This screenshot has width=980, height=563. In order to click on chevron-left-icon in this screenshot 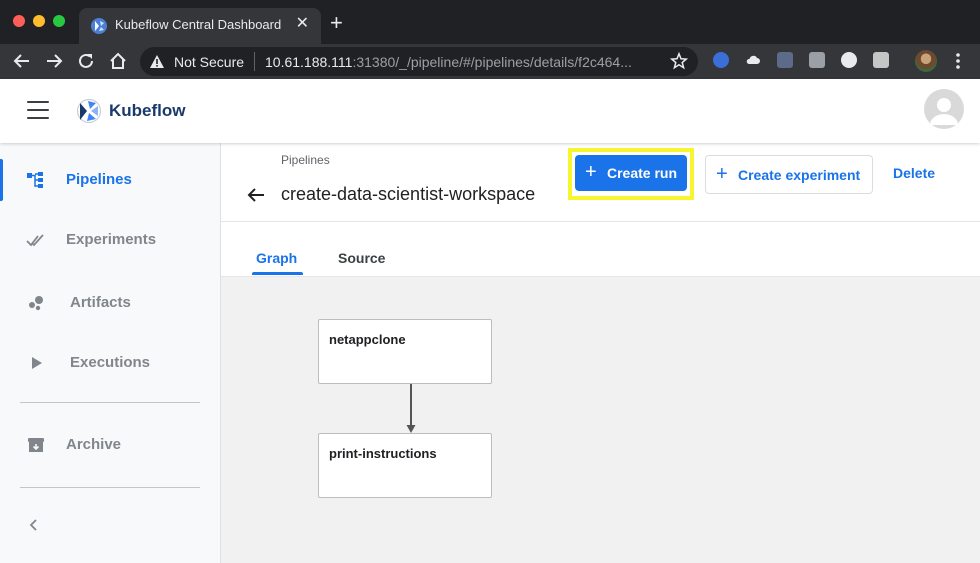, I will do `click(34, 525)`.